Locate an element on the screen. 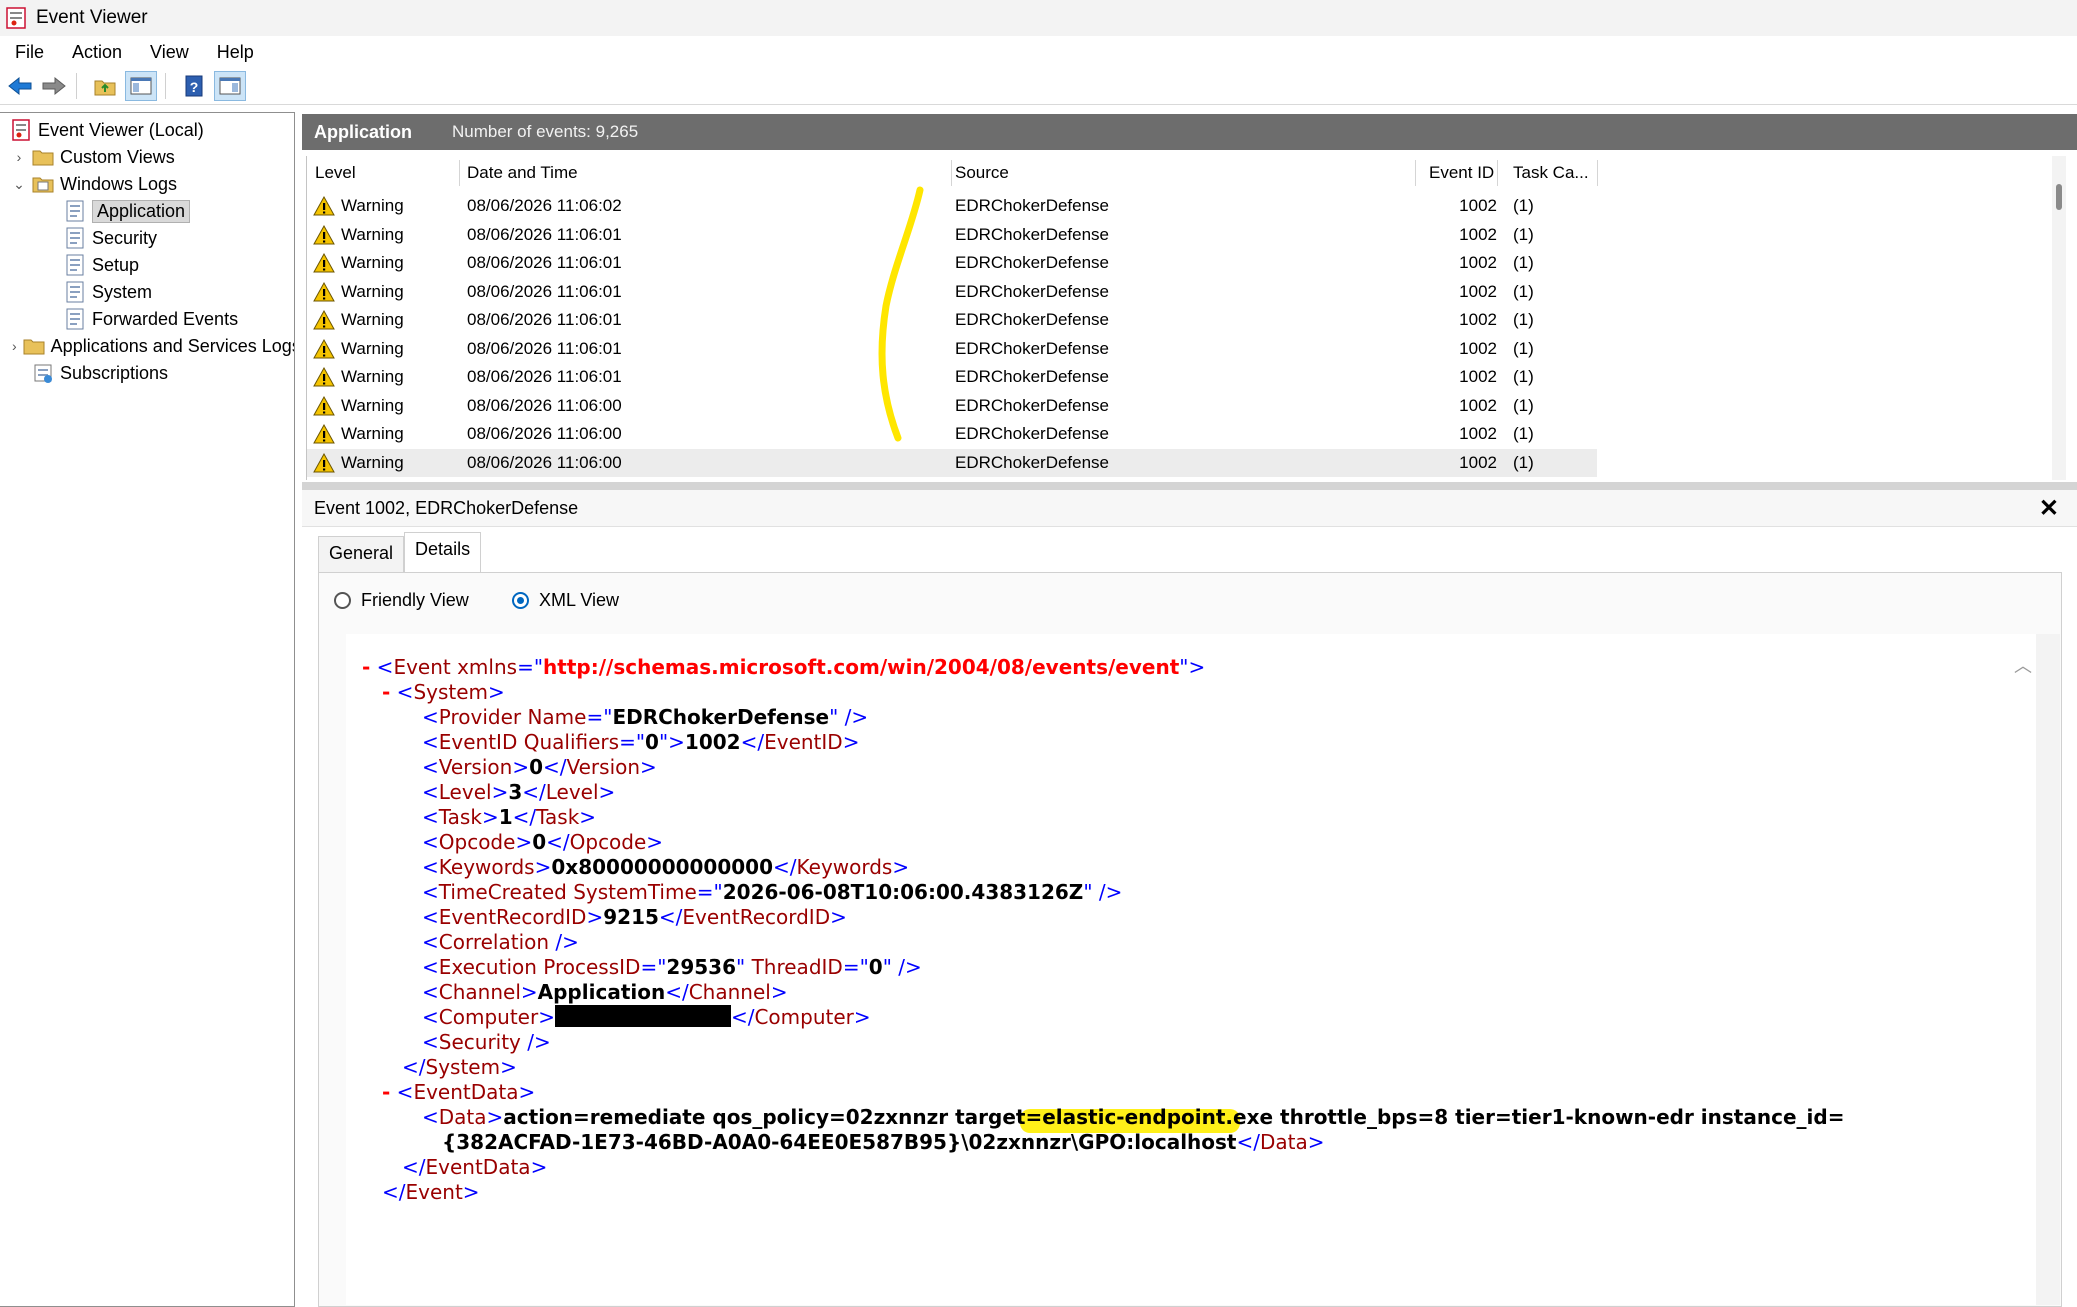 Image resolution: width=2077 pixels, height=1307 pixels. tree-windows-logs: ⌄ Windows Logs is located at coordinates (94, 184).